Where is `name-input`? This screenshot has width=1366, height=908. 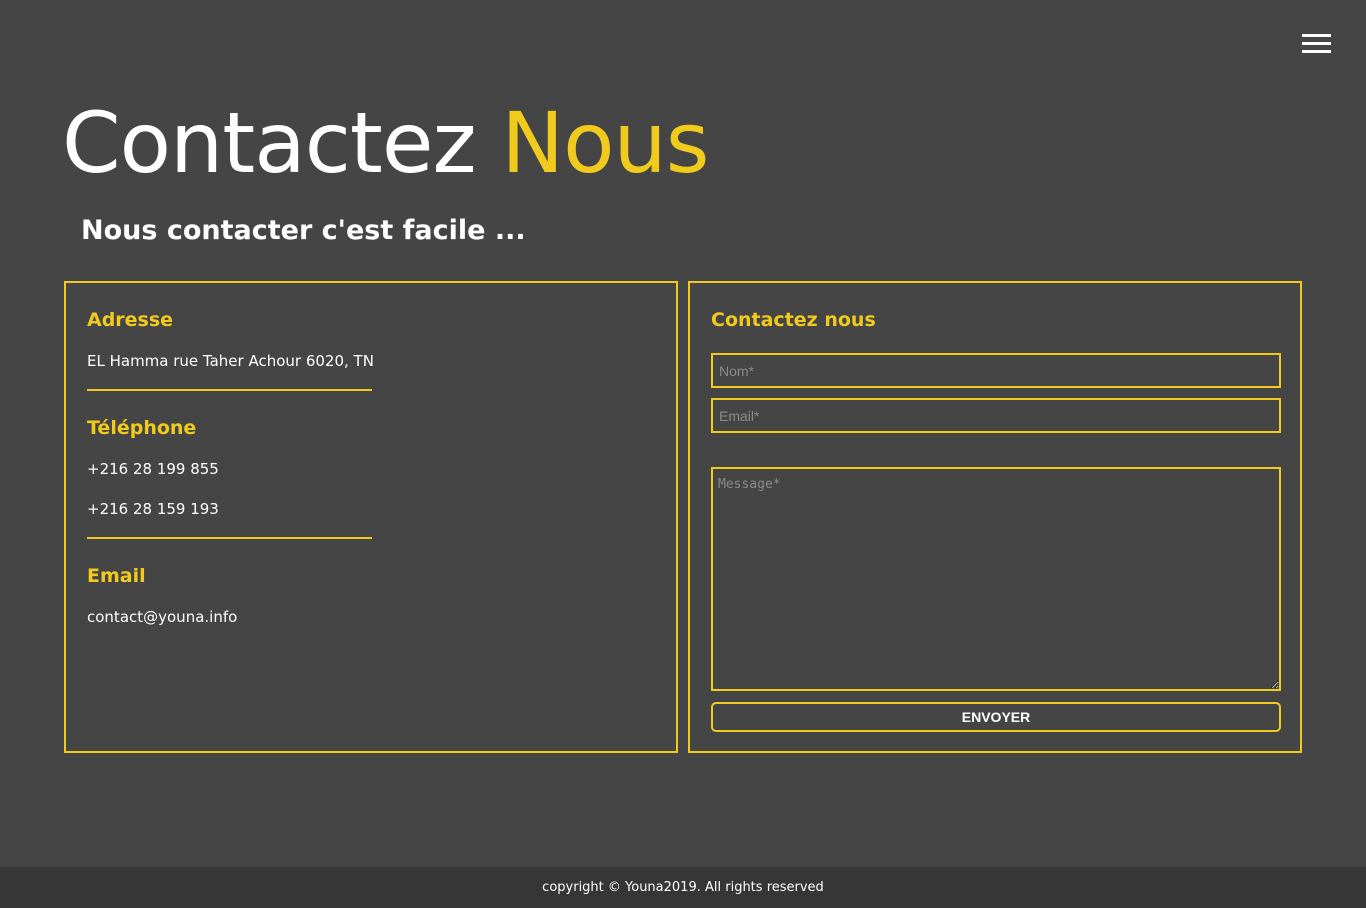
name-input is located at coordinates (996, 370).